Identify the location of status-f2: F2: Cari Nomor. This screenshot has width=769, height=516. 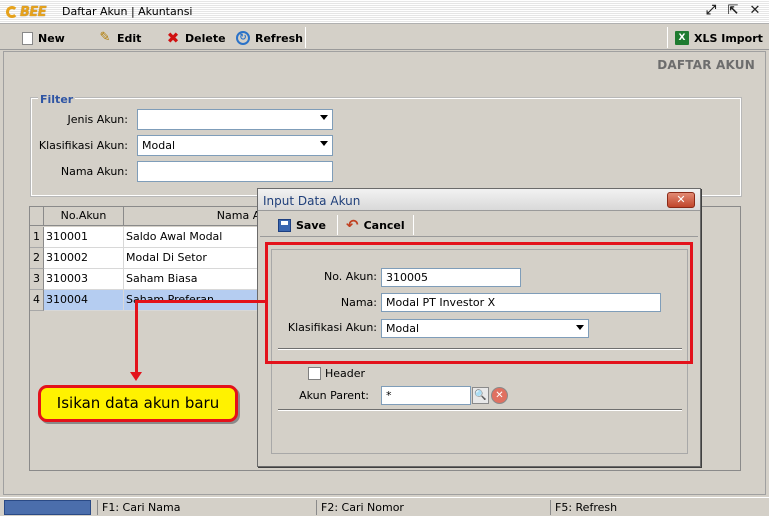
(360, 507).